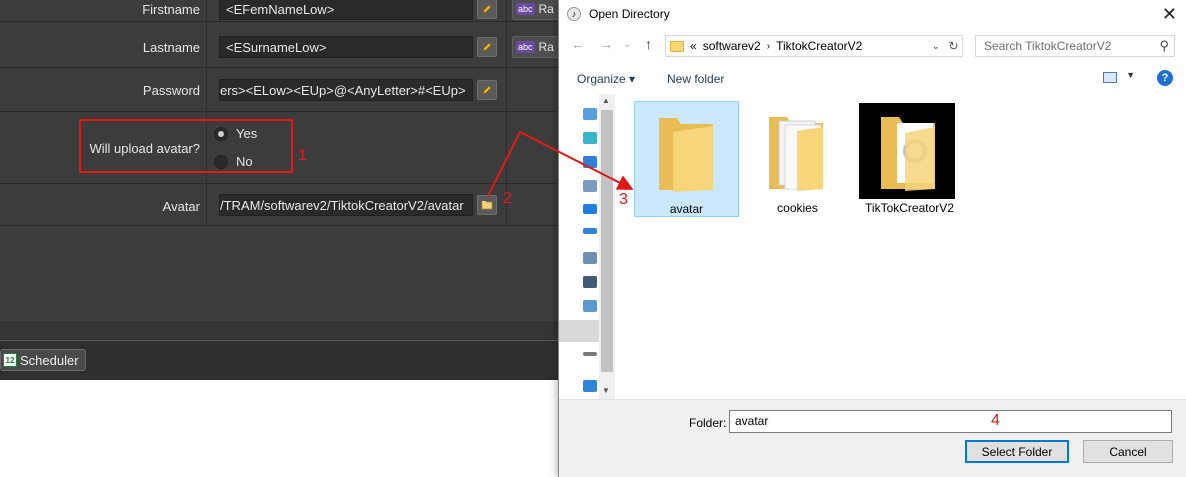 The height and width of the screenshot is (477, 1186). What do you see at coordinates (581, 331) in the screenshot?
I see `nav-selected-item` at bounding box center [581, 331].